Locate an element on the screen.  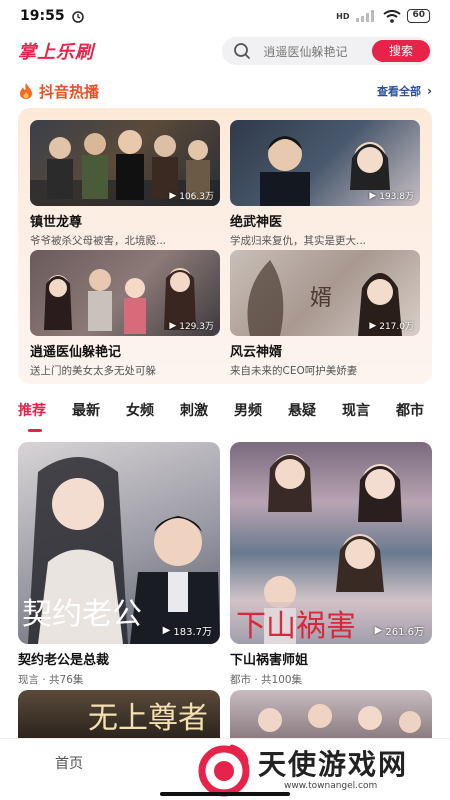
search-button: 搜索 is located at coordinates (401, 51).